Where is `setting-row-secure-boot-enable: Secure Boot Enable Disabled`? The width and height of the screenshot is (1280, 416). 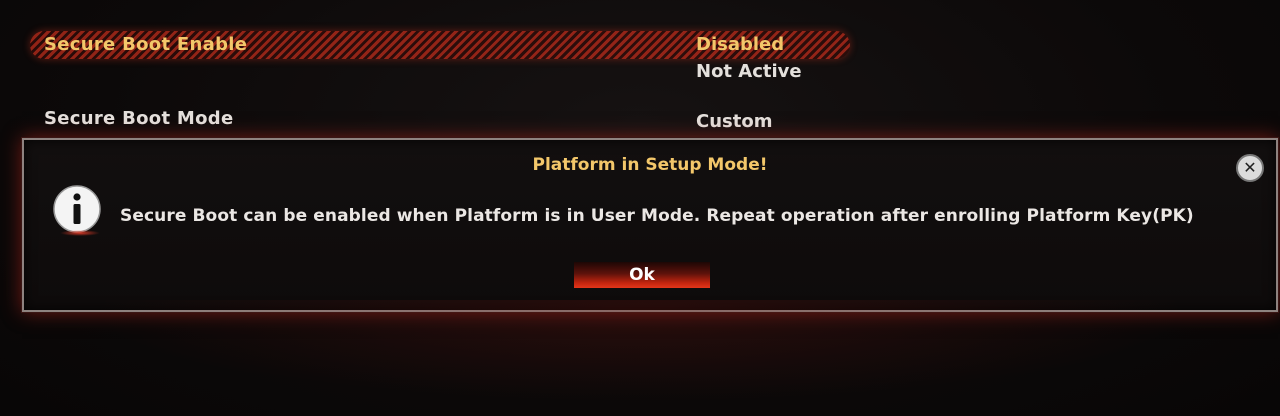
setting-row-secure-boot-enable: Secure Boot Enable Disabled is located at coordinates (440, 45).